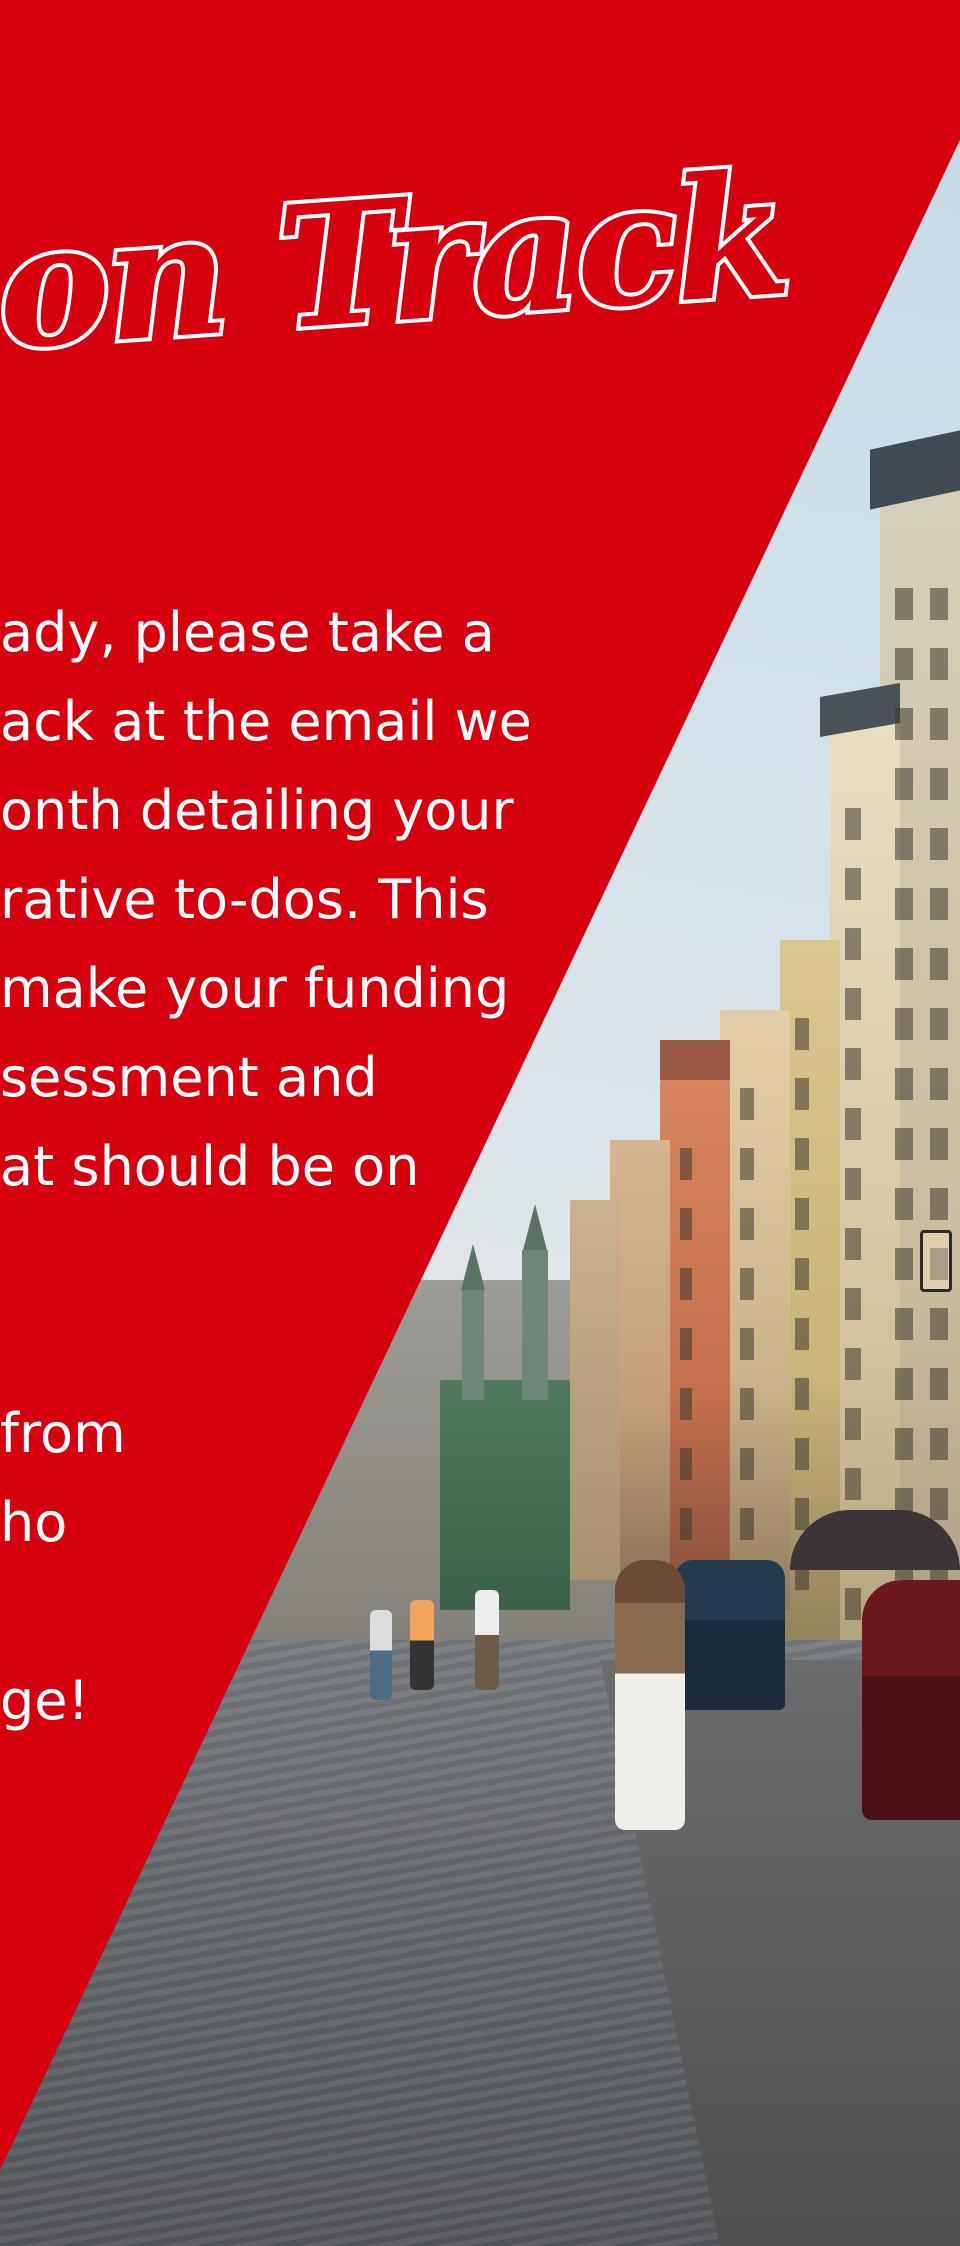 The image size is (960, 2246). I want to click on body-line: at should be on, so click(210, 1166).